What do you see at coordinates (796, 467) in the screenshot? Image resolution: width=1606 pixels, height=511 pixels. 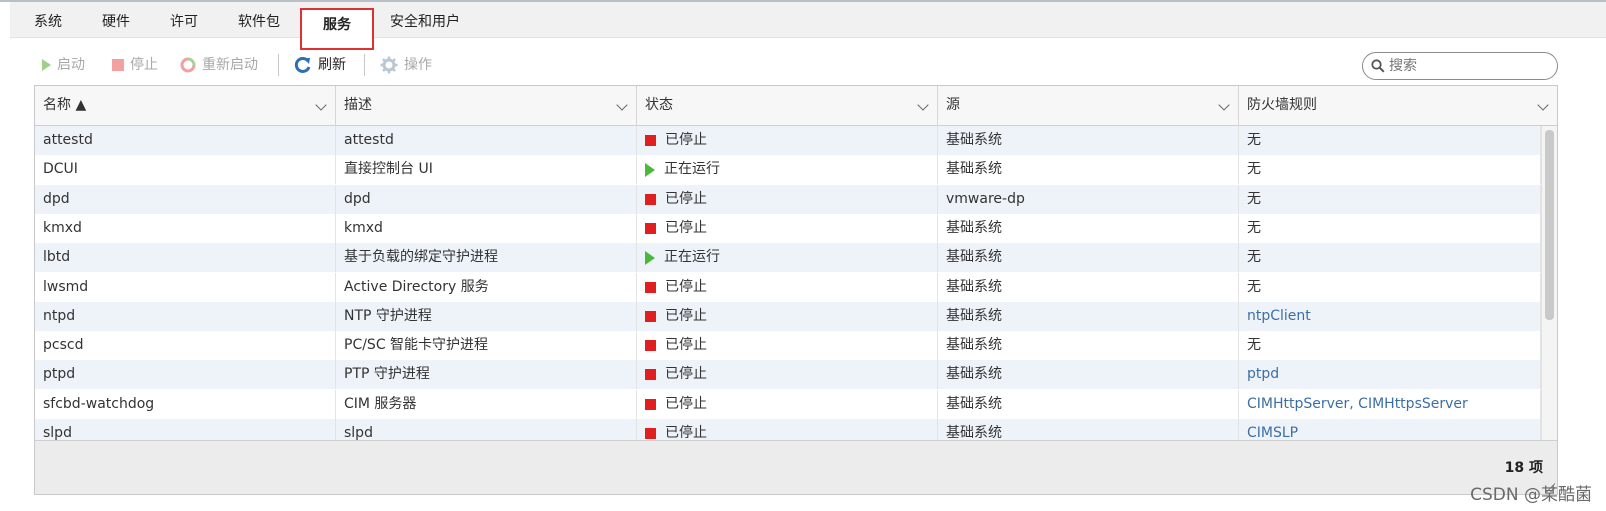 I see `table-footer: 18 项` at bounding box center [796, 467].